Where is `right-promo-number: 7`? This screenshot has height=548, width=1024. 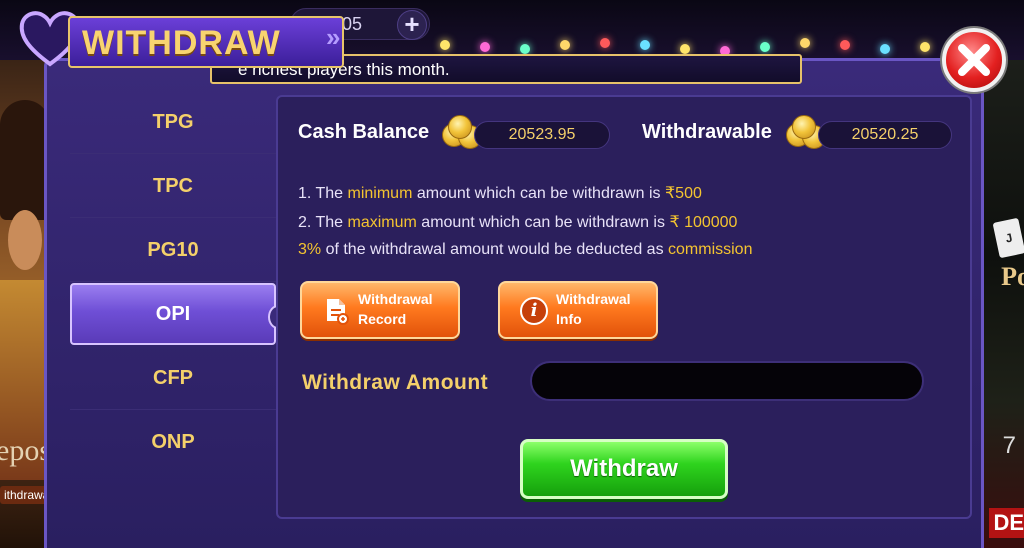 right-promo-number: 7 is located at coordinates (1009, 445).